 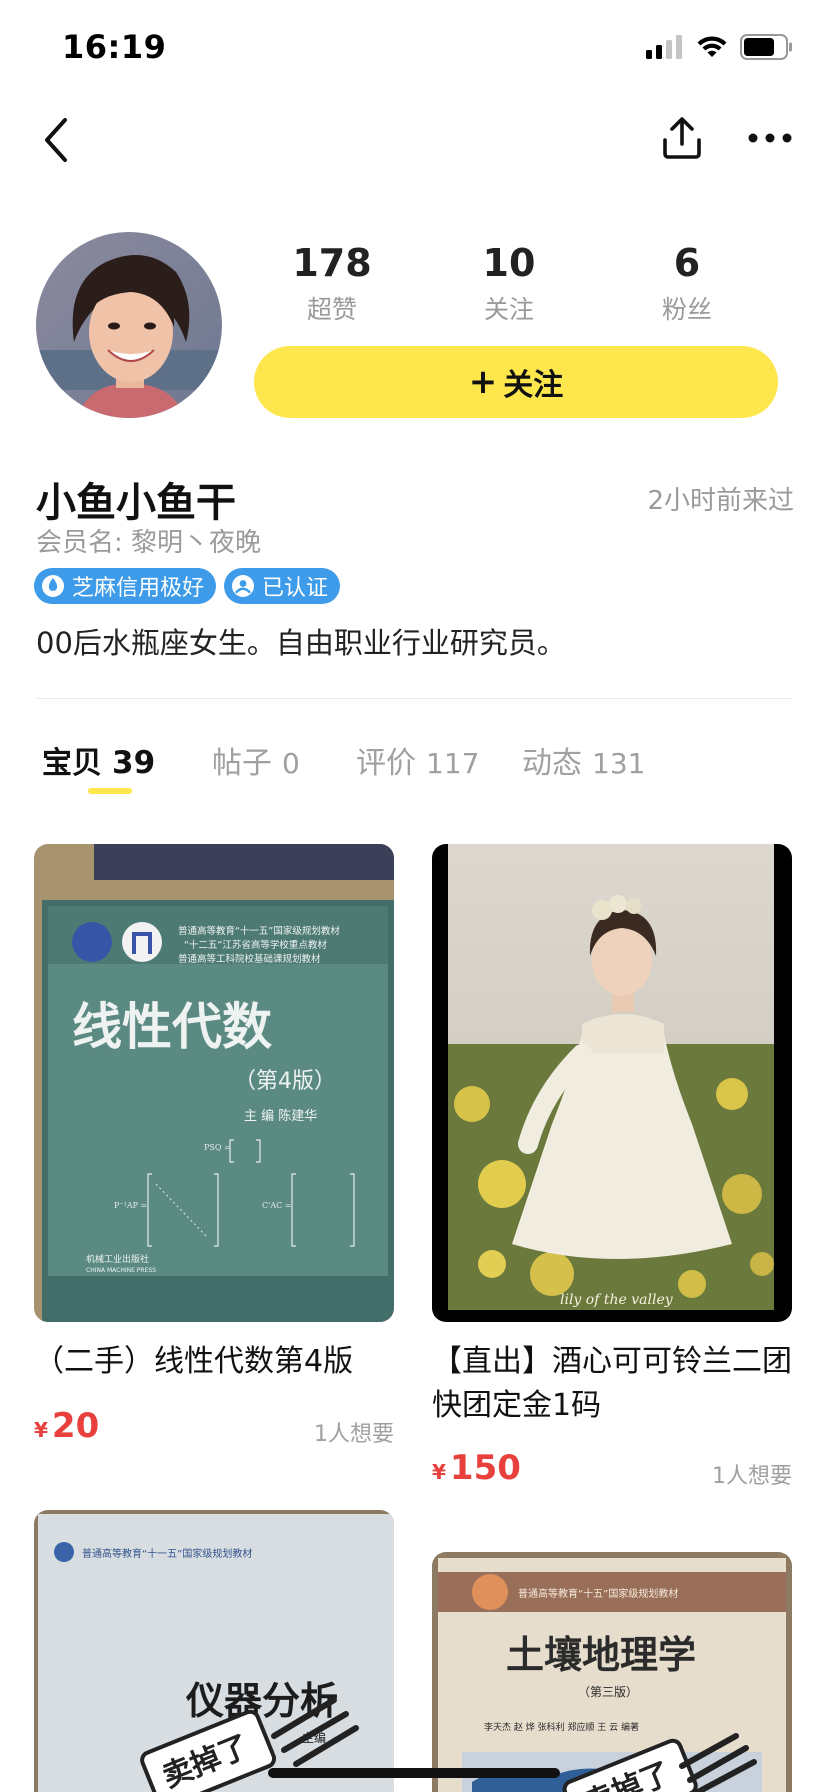 What do you see at coordinates (664, 47) in the screenshot?
I see `cellular-signal-icon` at bounding box center [664, 47].